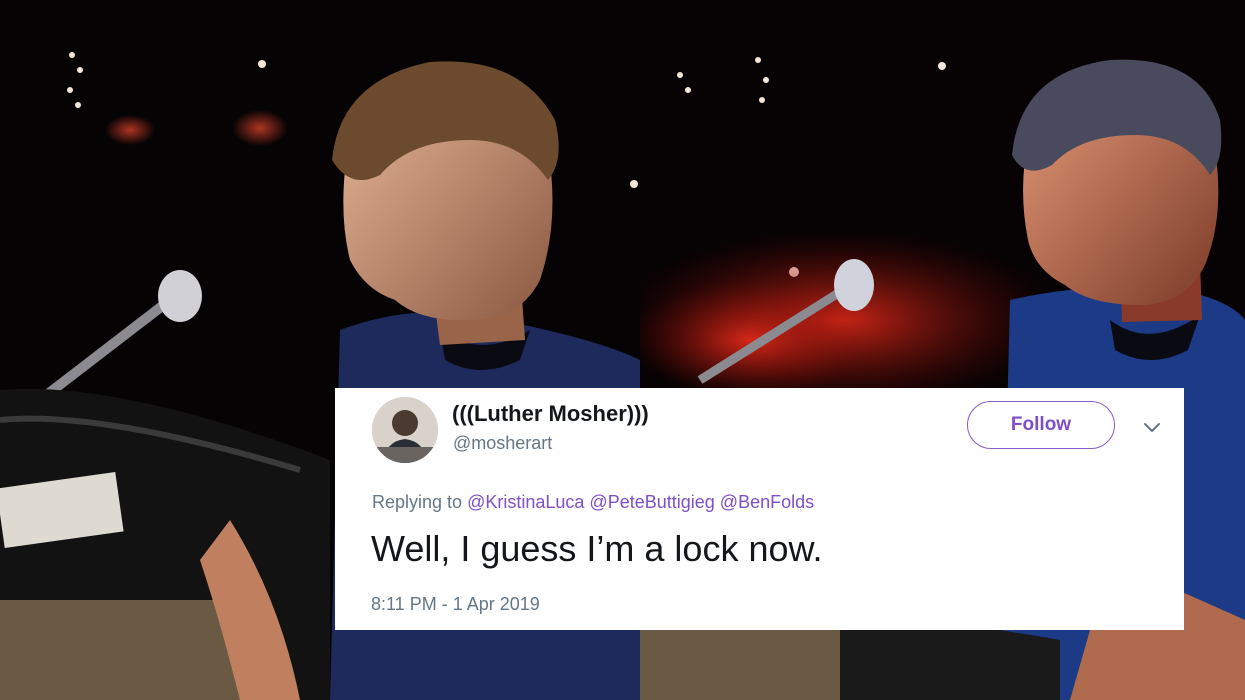  What do you see at coordinates (767, 502) in the screenshot?
I see `mention-link: @BenFolds` at bounding box center [767, 502].